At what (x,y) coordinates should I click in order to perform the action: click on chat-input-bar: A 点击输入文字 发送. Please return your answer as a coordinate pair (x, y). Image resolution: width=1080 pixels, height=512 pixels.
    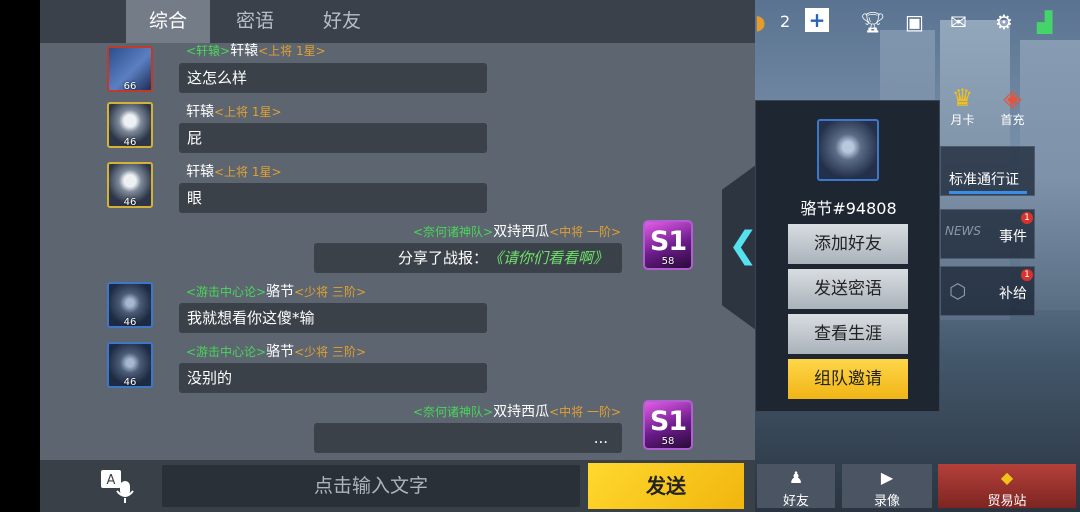
    Looking at the image, I should click on (397, 486).